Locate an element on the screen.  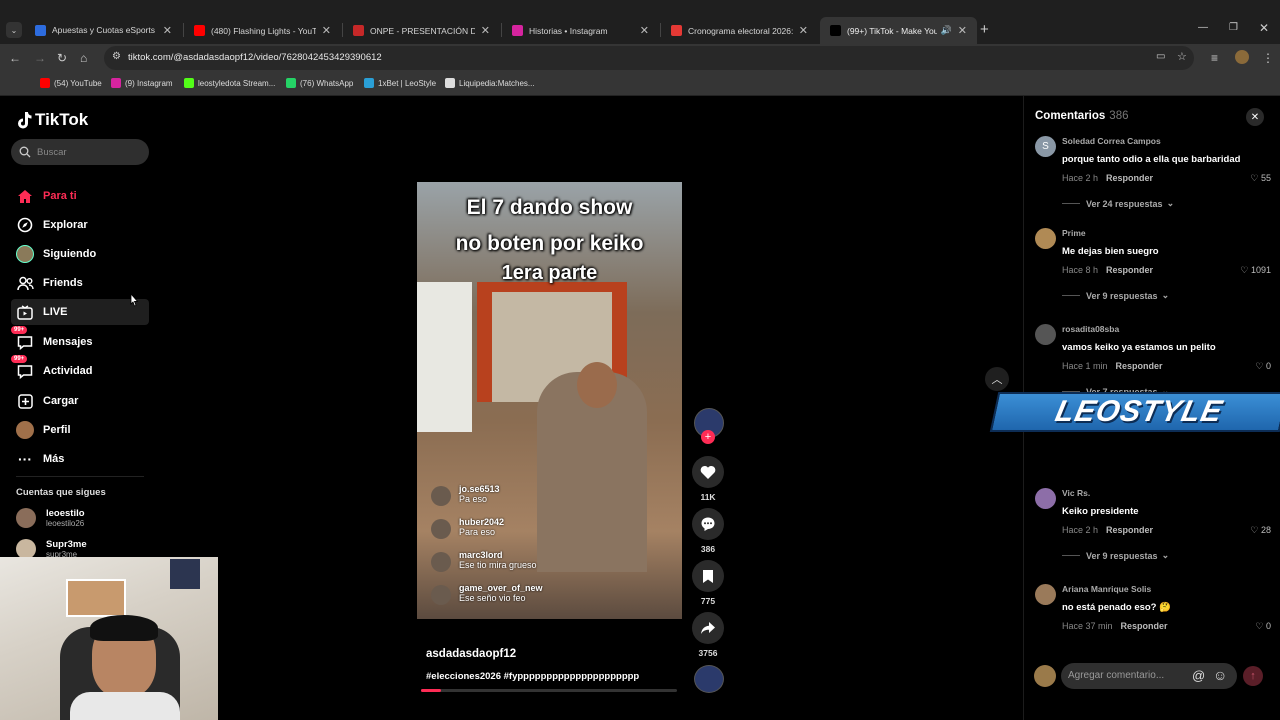
share-button is located at coordinates (708, 628).